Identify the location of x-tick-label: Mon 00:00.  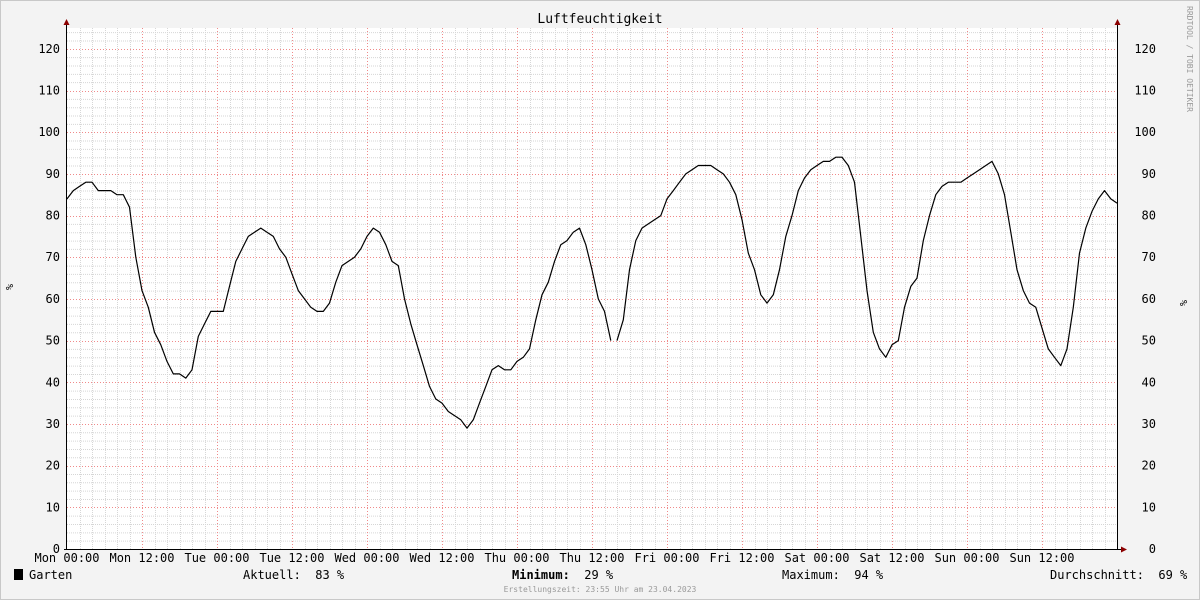
(66, 558).